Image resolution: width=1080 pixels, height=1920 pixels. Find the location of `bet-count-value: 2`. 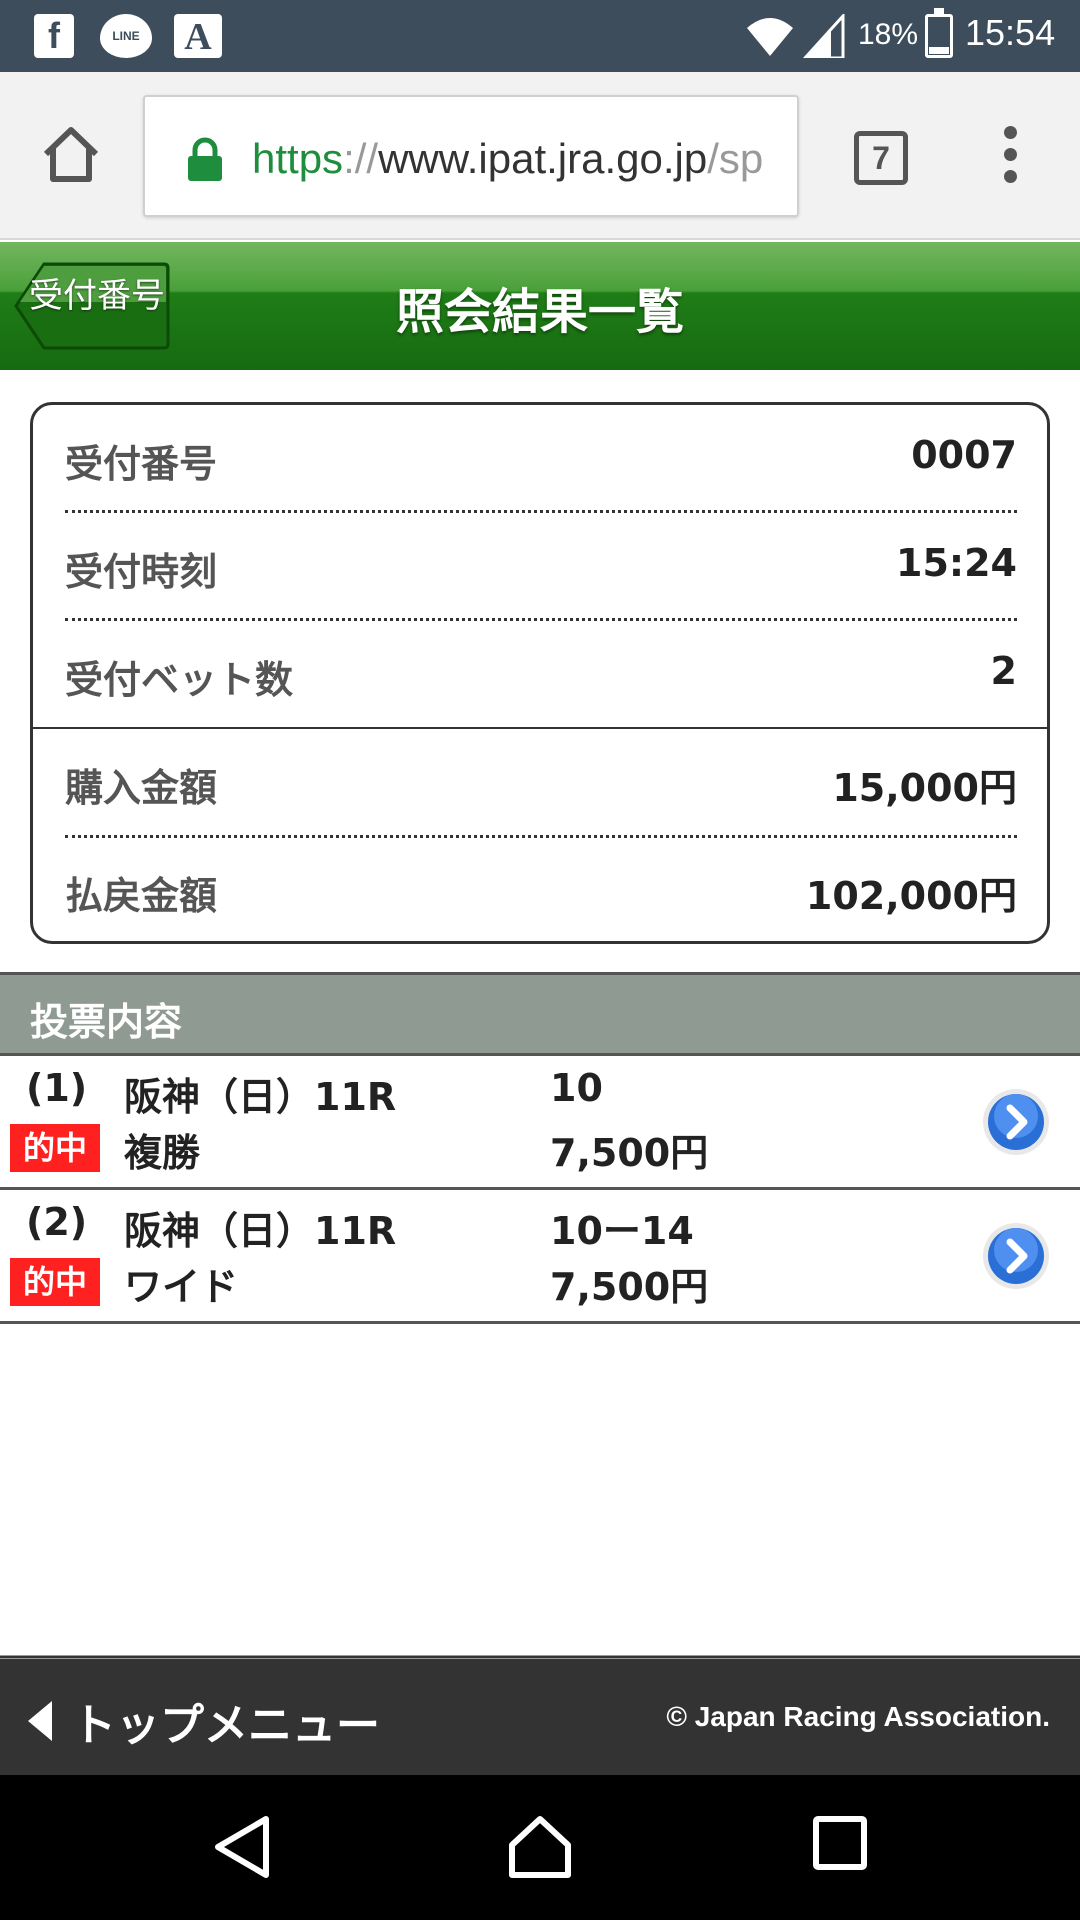

bet-count-value: 2 is located at coordinates (1003, 671).